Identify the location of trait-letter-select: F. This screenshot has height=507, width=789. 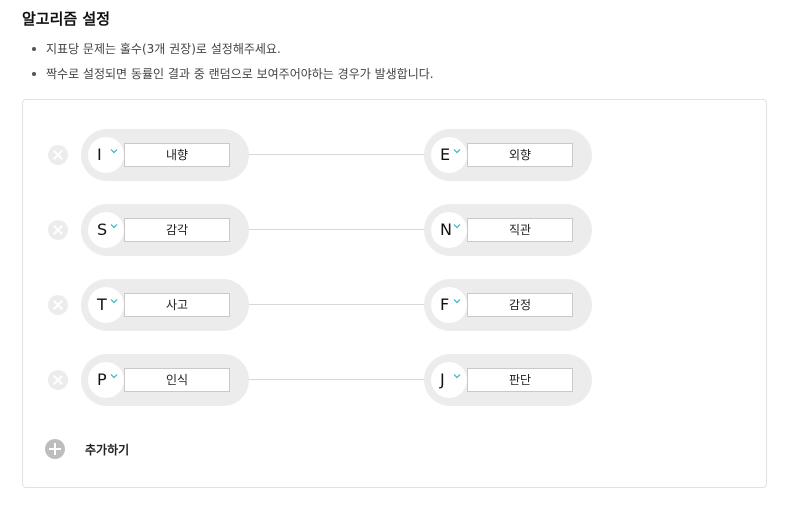
(449, 305).